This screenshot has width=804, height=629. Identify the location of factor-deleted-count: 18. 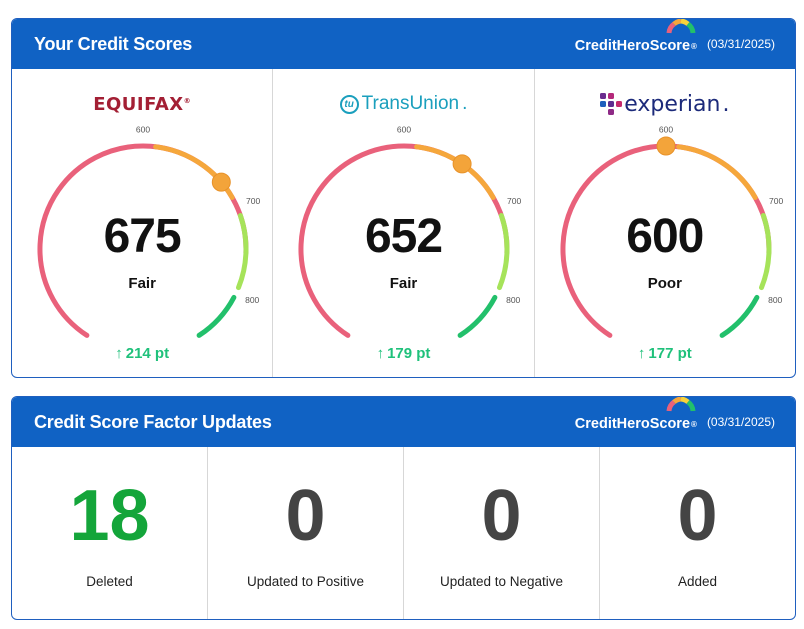
(109, 516).